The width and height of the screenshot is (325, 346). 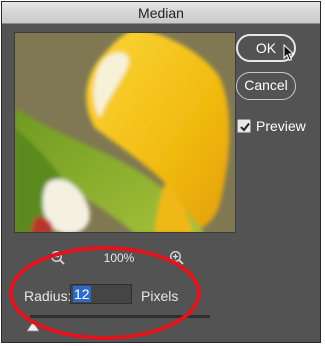 I want to click on preview-checkbox, so click(x=244, y=126).